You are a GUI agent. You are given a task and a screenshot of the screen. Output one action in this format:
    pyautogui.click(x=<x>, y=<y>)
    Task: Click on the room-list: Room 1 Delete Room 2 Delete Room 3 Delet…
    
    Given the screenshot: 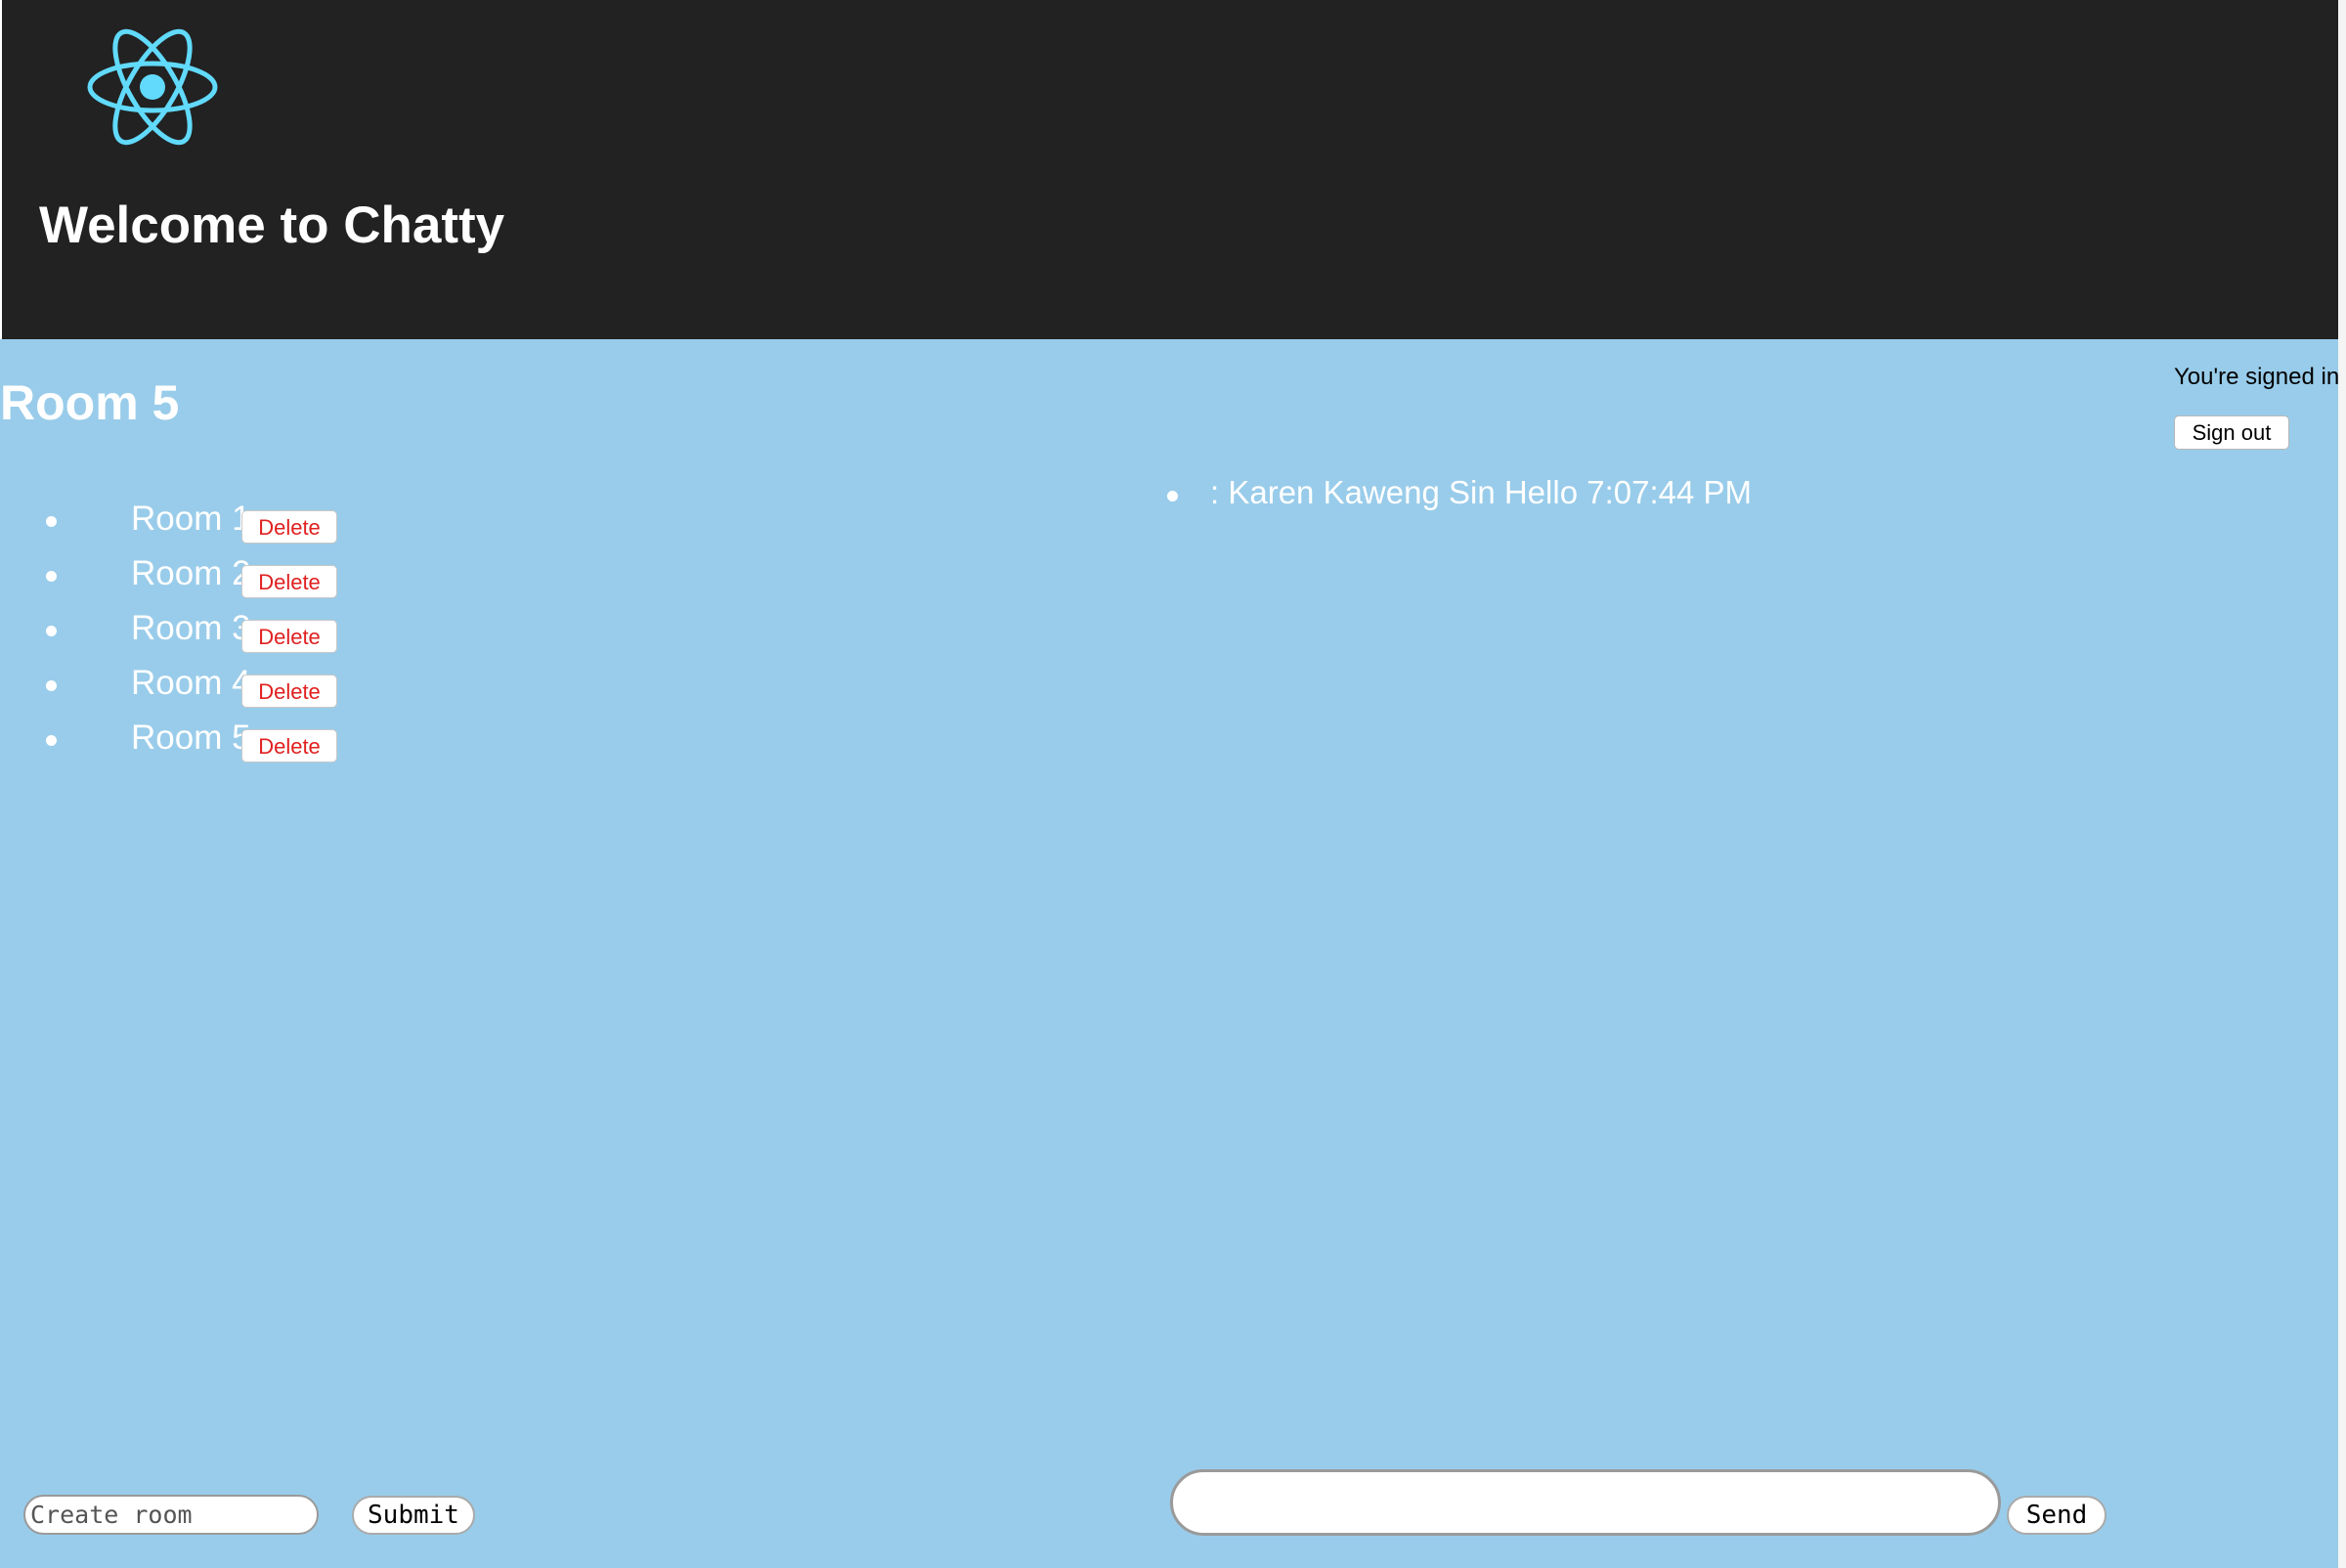 What is the action you would take?
    pyautogui.click(x=205, y=632)
    